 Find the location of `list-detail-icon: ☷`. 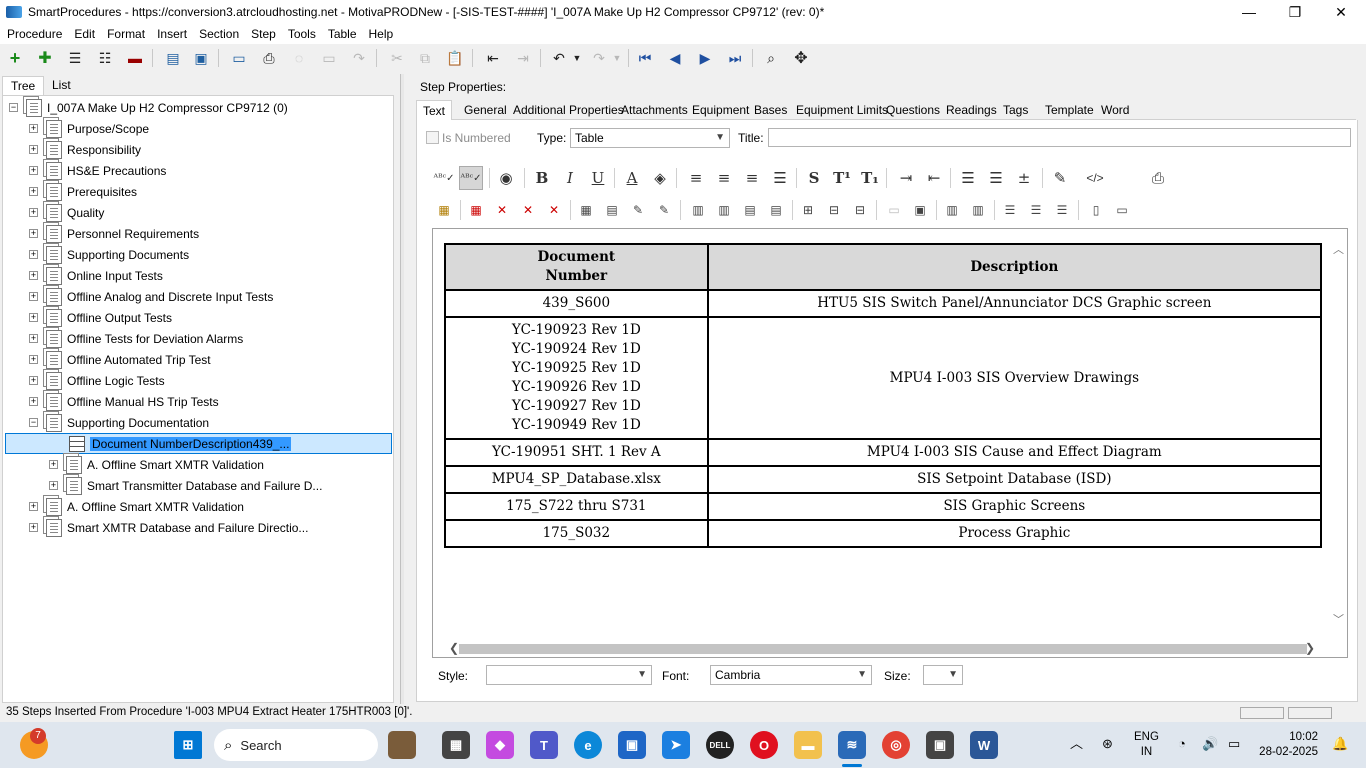

list-detail-icon: ☷ is located at coordinates (105, 58).